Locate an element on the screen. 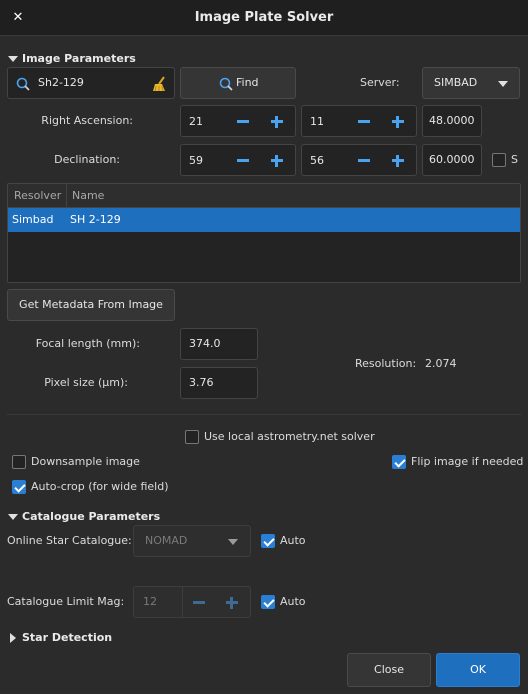 This screenshot has width=528, height=694. cell-resolver: Simbad is located at coordinates (33, 219).